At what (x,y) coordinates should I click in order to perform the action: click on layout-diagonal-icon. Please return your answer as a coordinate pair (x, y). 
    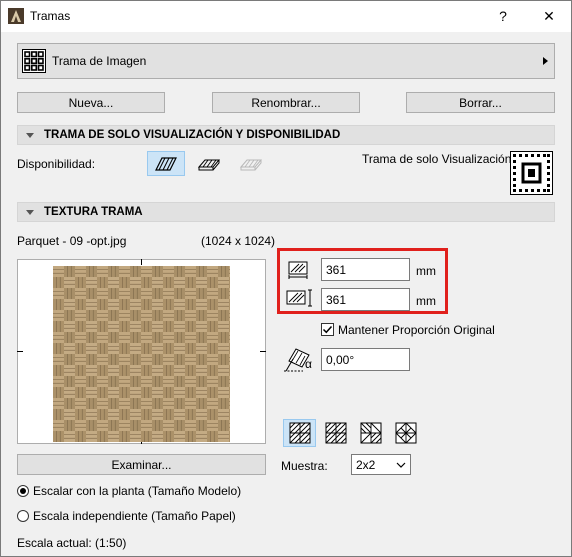
    Looking at the image, I should click on (299, 433).